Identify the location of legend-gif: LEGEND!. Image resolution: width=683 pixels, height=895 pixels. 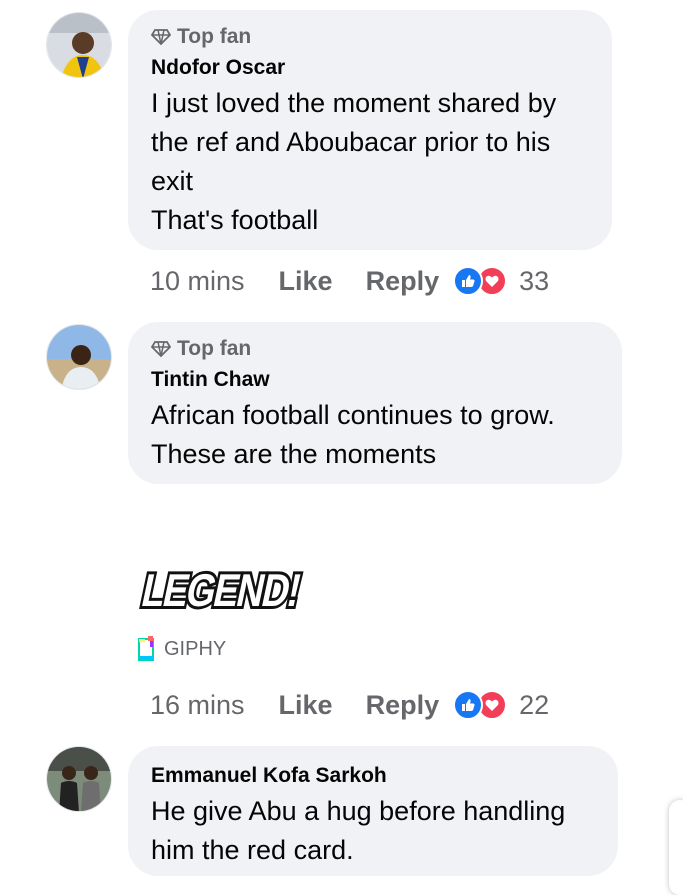
(222, 588).